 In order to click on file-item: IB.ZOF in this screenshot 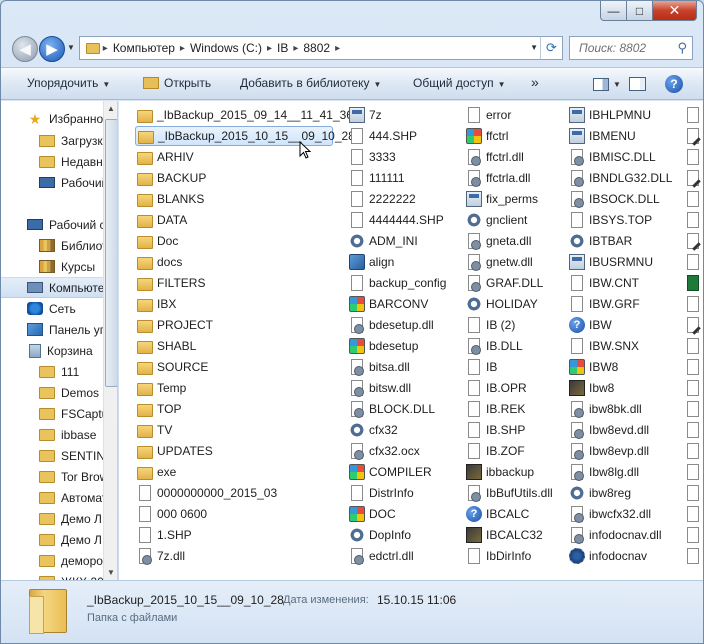, I will do `click(514, 451)`.